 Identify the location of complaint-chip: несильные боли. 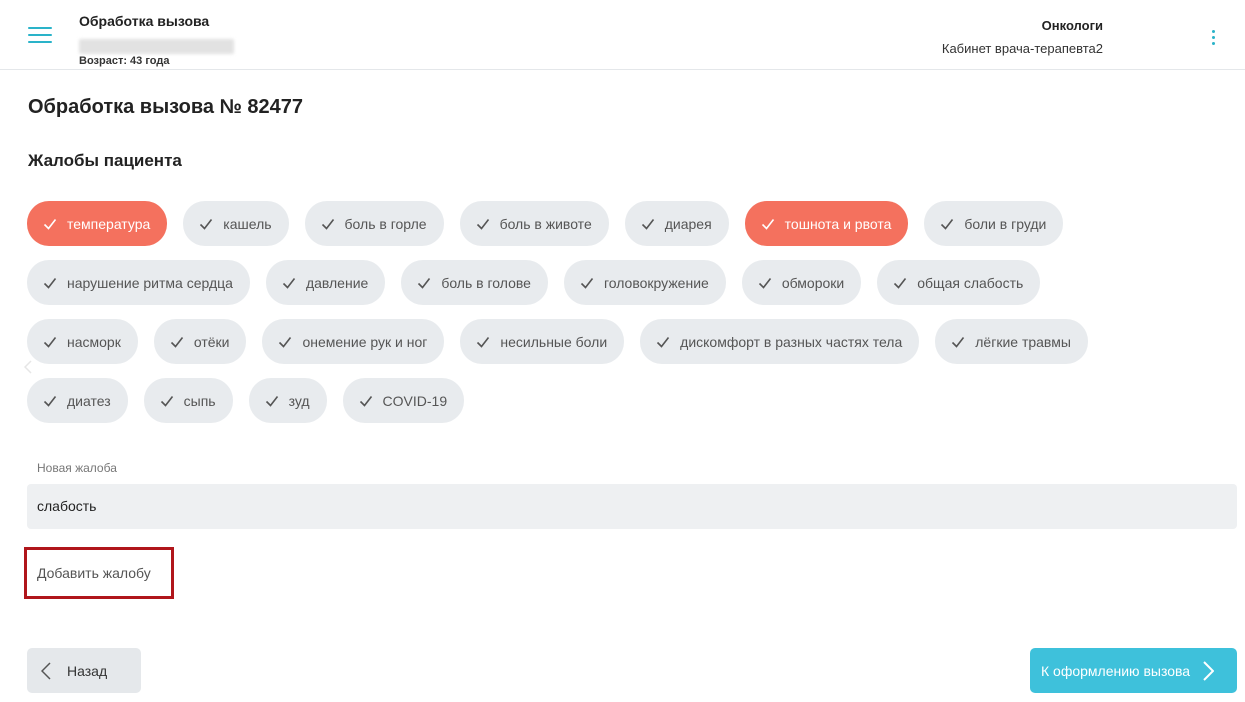
(542, 341).